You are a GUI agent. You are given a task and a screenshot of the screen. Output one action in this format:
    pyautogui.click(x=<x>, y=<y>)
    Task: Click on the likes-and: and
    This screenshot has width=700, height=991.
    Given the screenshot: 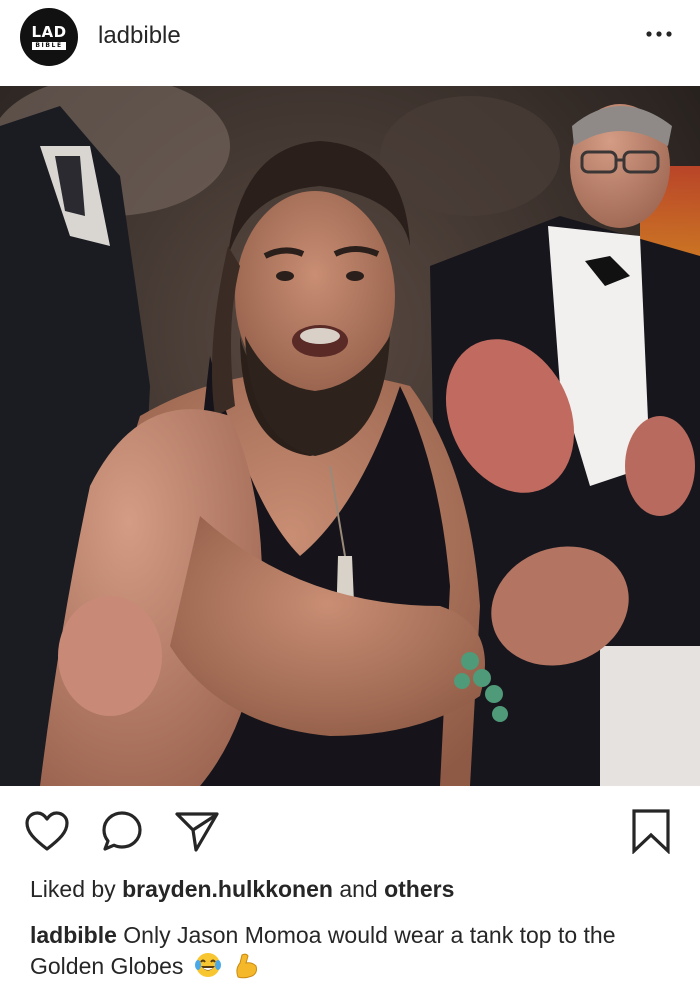 What is the action you would take?
    pyautogui.click(x=358, y=889)
    